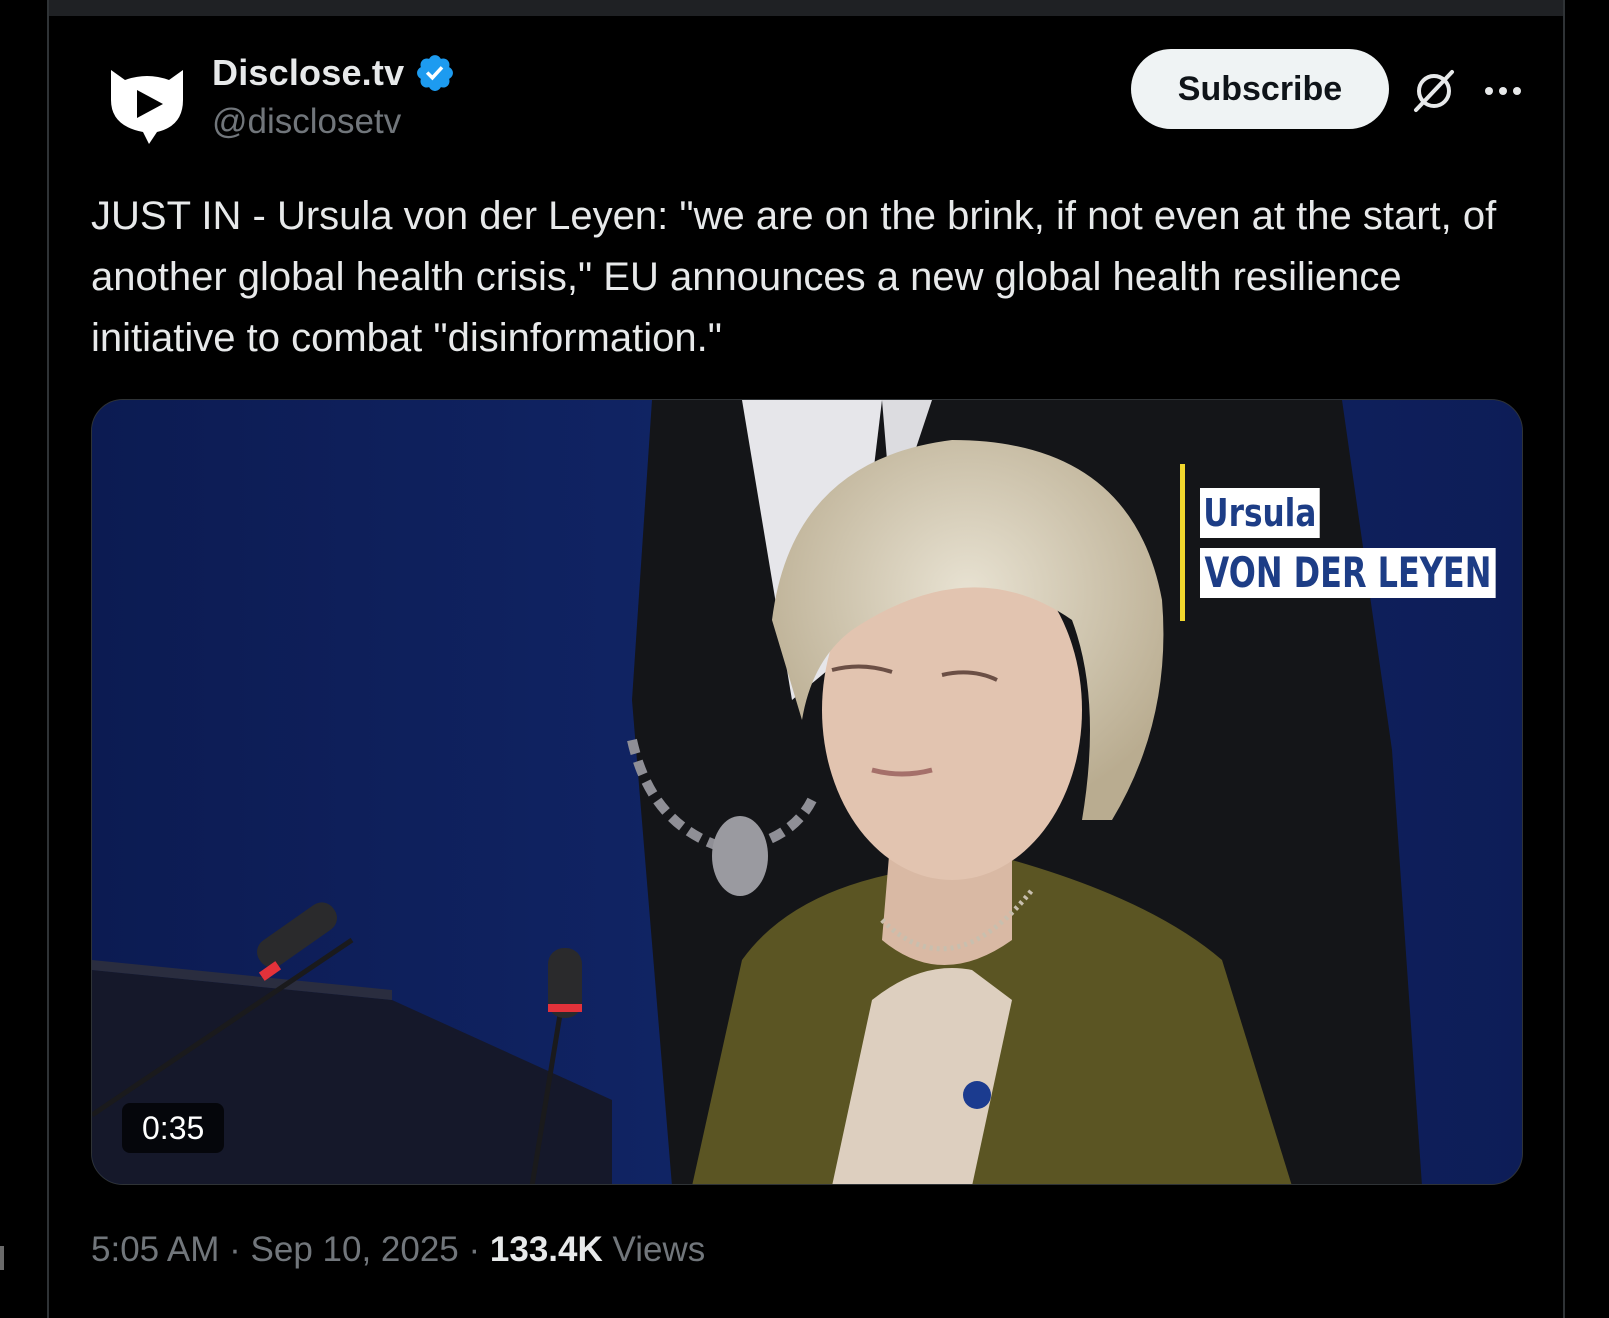 The height and width of the screenshot is (1318, 1609). Describe the element at coordinates (1260, 513) in the screenshot. I see `caption-first-name: Ursula` at that location.